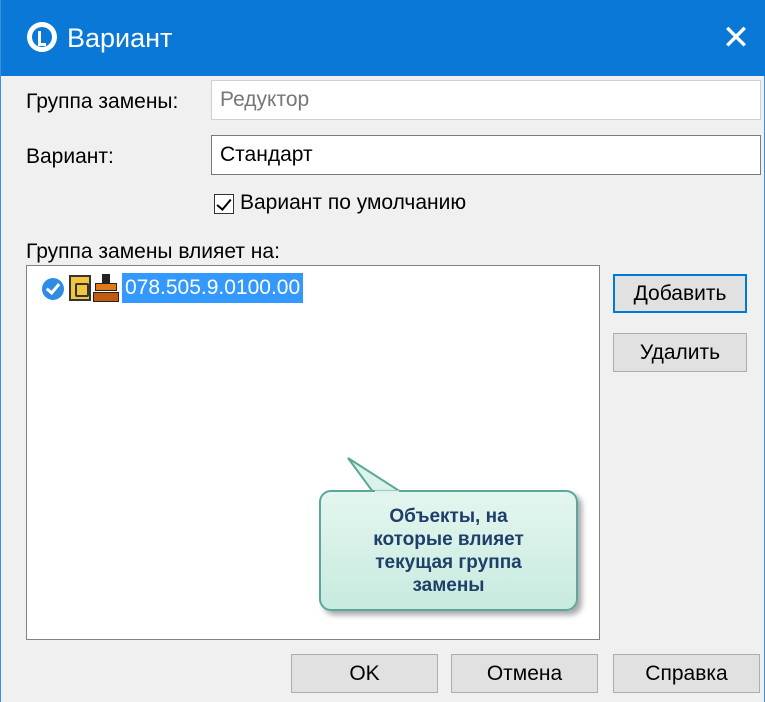  What do you see at coordinates (486, 100) in the screenshot?
I see `replacement-group-field` at bounding box center [486, 100].